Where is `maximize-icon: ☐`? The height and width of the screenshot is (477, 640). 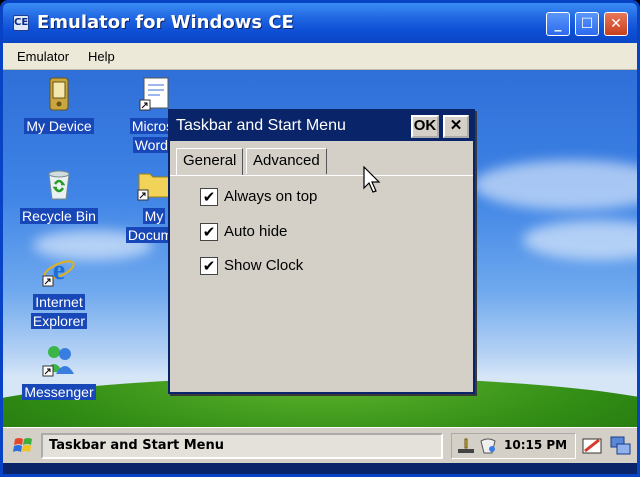
maximize-icon: ☐ is located at coordinates (587, 24).